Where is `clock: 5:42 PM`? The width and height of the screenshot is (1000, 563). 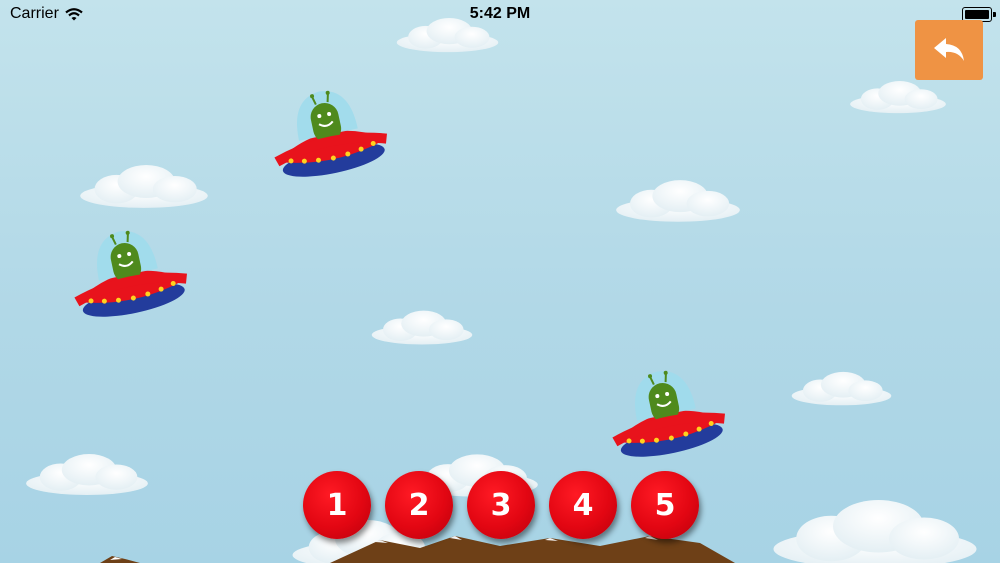 clock: 5:42 PM is located at coordinates (500, 13).